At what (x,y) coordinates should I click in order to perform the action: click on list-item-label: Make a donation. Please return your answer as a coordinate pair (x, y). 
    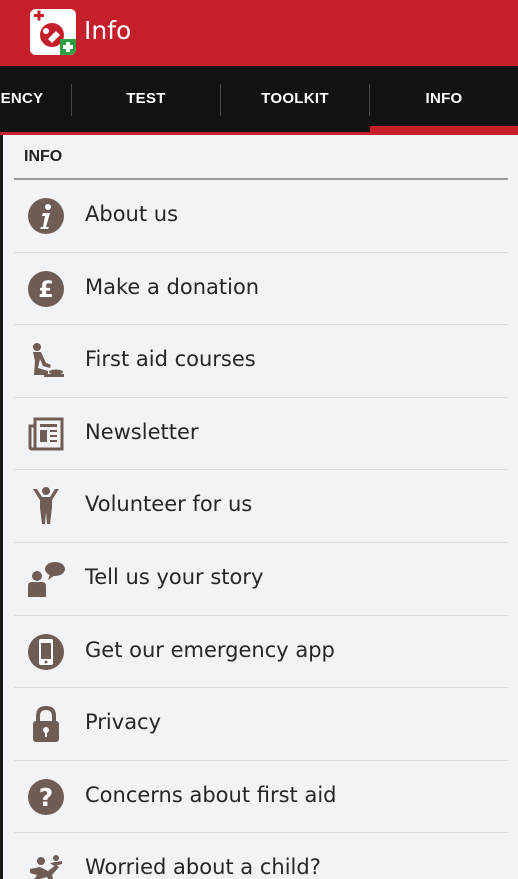
    Looking at the image, I should click on (172, 286).